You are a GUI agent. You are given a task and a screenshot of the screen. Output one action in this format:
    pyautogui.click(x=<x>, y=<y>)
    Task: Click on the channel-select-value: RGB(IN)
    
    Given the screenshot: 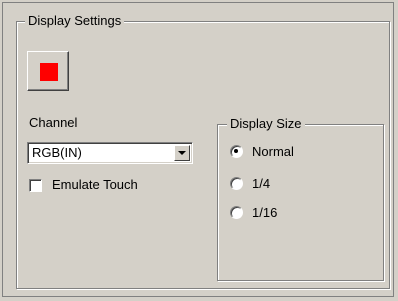 What is the action you would take?
    pyautogui.click(x=57, y=152)
    